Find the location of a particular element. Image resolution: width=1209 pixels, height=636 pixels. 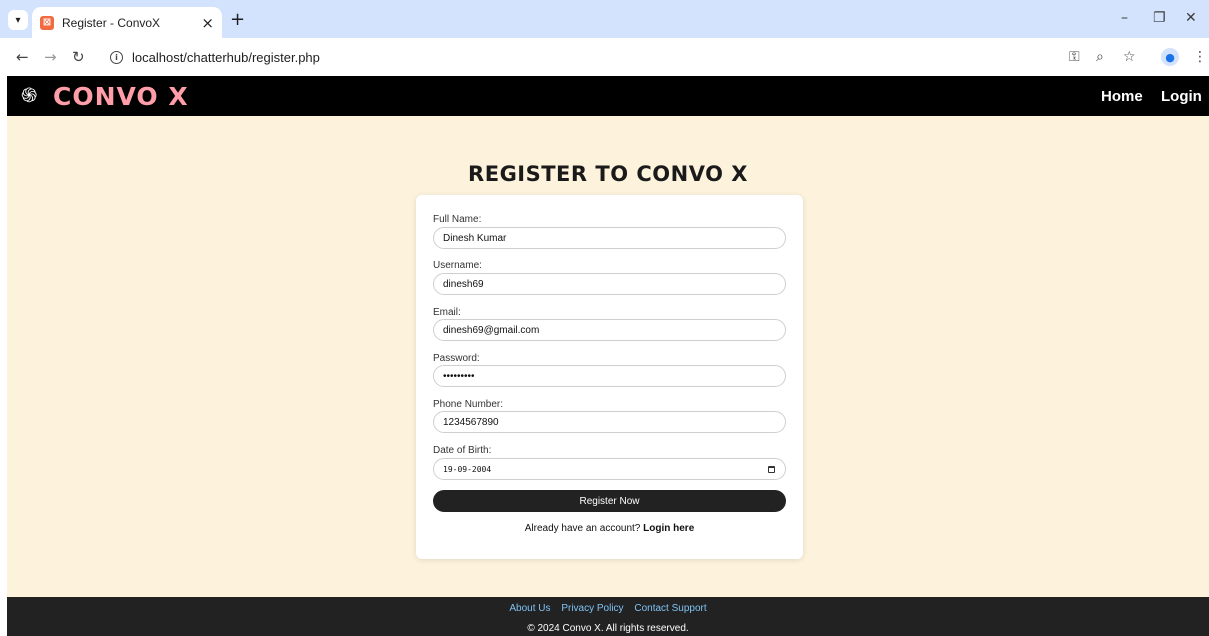

page-title: REGISTER TO CONVO X is located at coordinates (608, 174).